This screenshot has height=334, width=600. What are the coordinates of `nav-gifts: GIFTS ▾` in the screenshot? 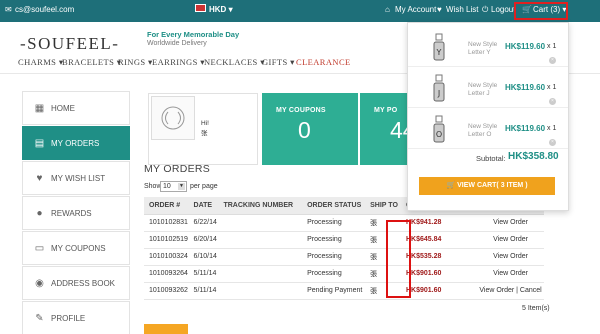 It's located at (278, 62).